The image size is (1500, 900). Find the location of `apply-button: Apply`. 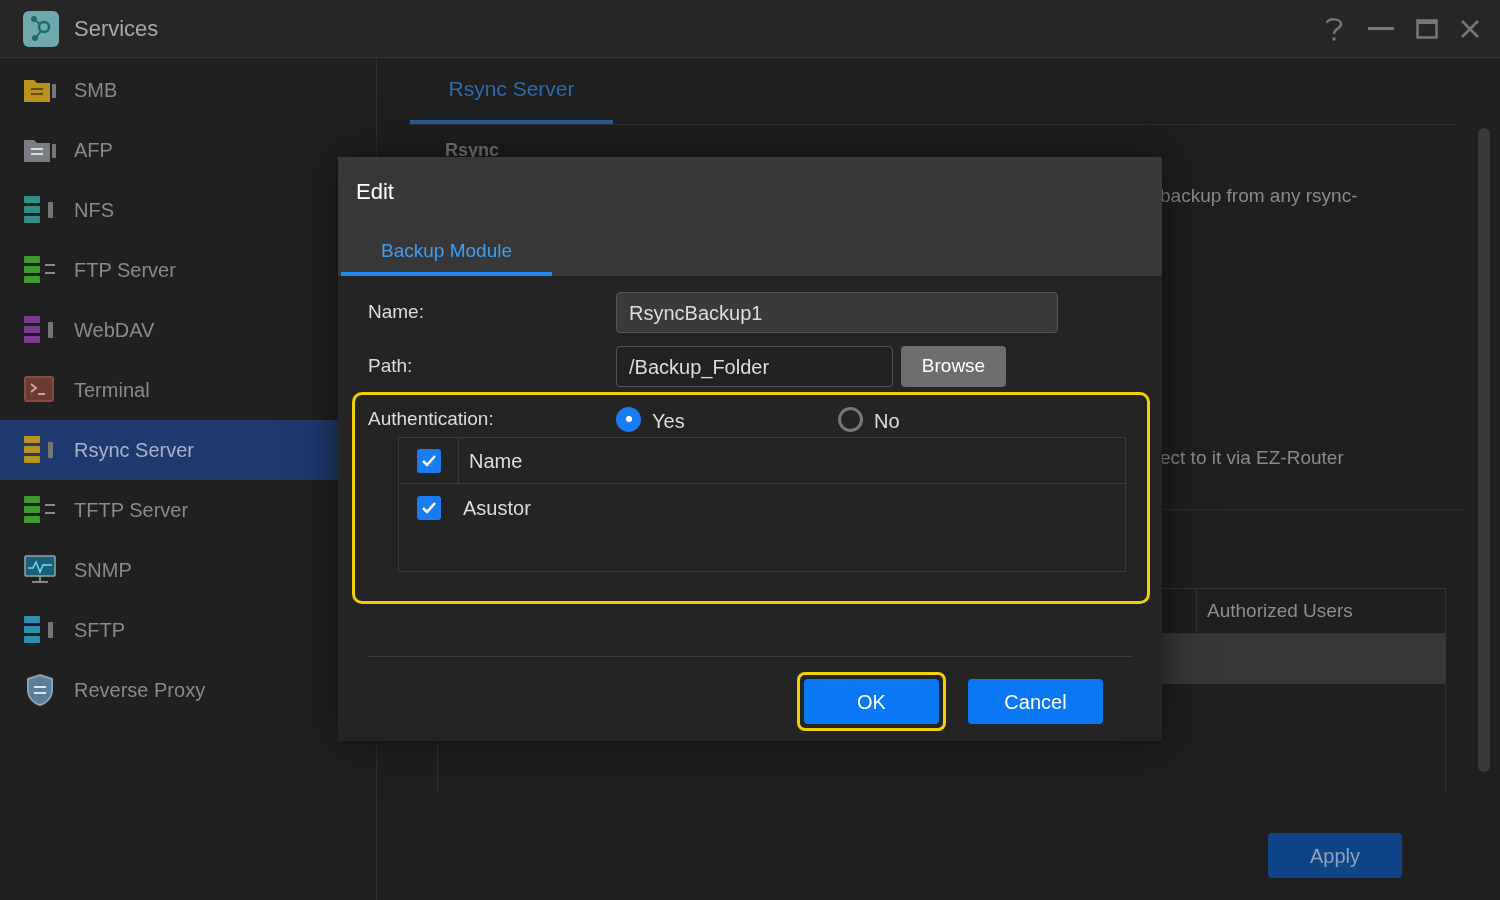

apply-button: Apply is located at coordinates (1335, 855).